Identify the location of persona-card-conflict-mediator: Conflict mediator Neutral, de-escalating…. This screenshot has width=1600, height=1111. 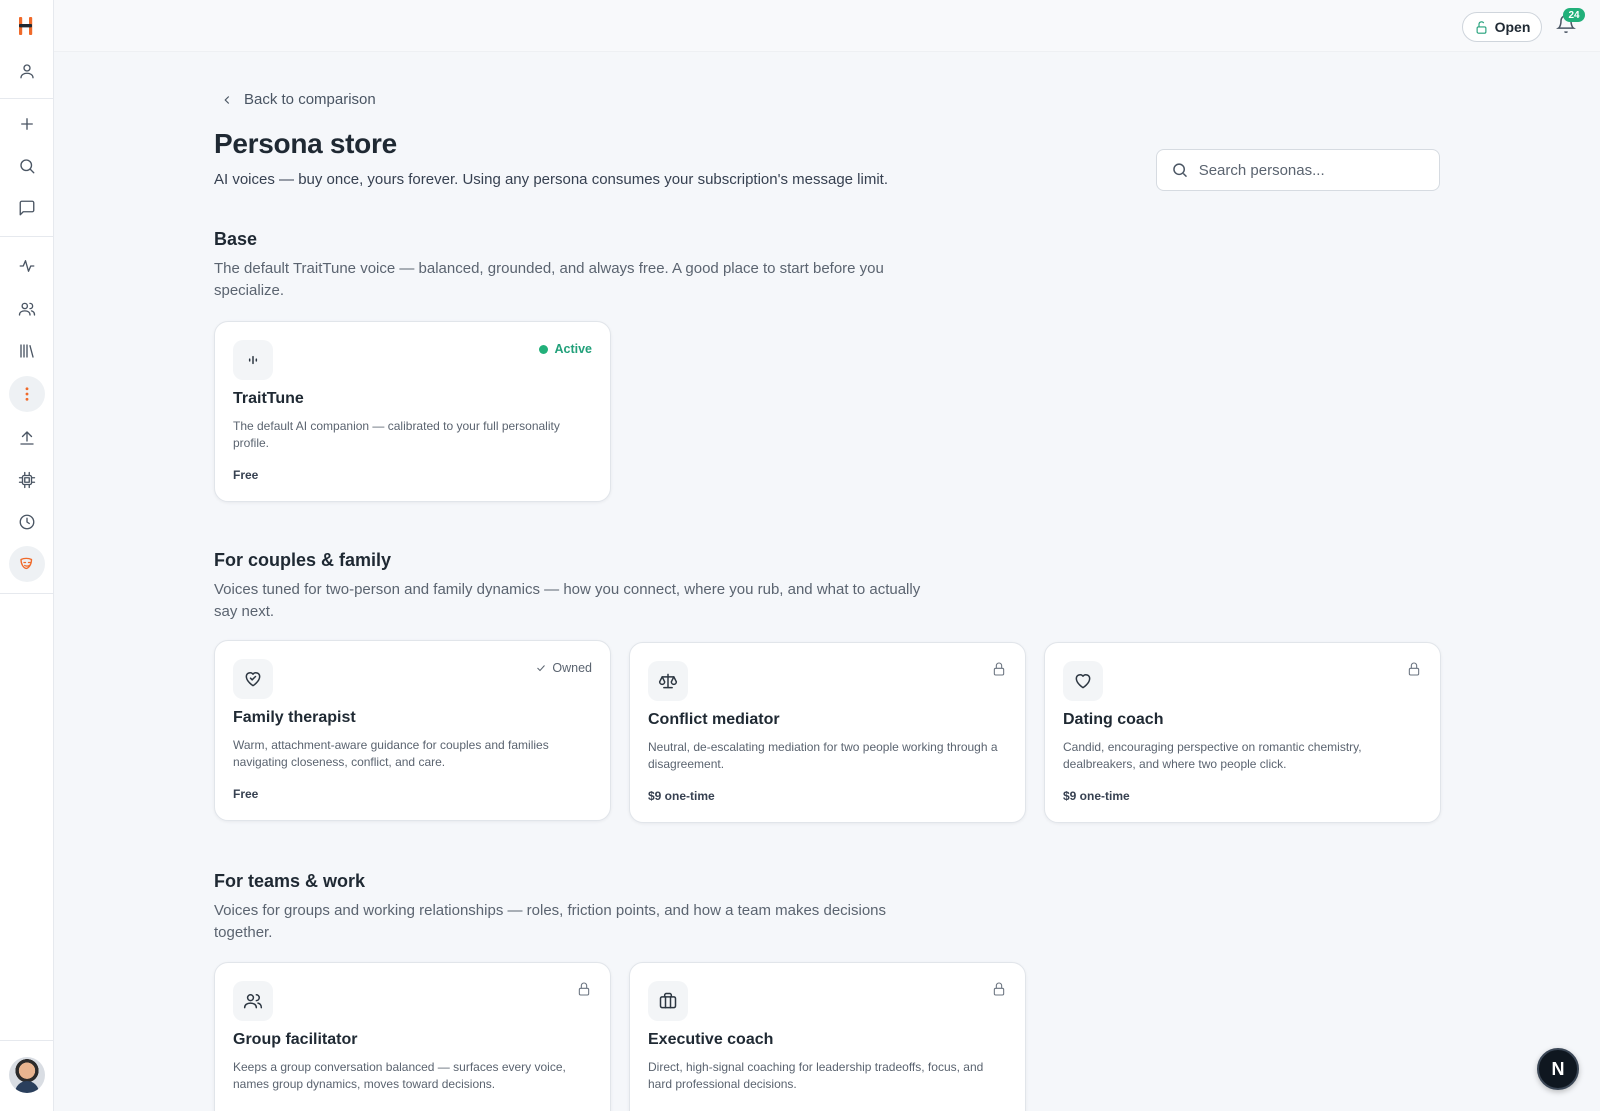
(827, 732).